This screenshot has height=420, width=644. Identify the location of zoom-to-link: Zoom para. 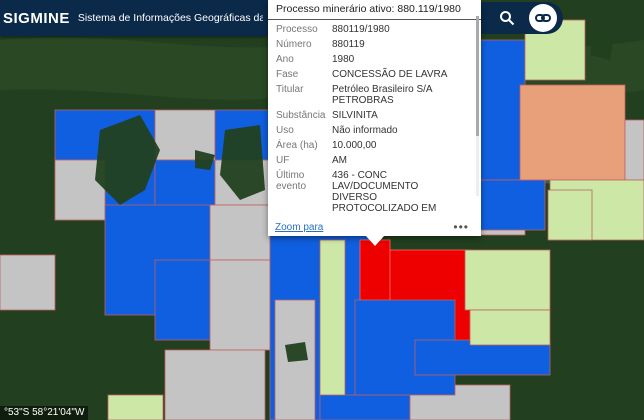
(299, 227).